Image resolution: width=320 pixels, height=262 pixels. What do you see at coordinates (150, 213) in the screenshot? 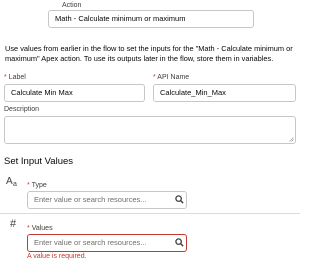
I see `section-divider` at bounding box center [150, 213].